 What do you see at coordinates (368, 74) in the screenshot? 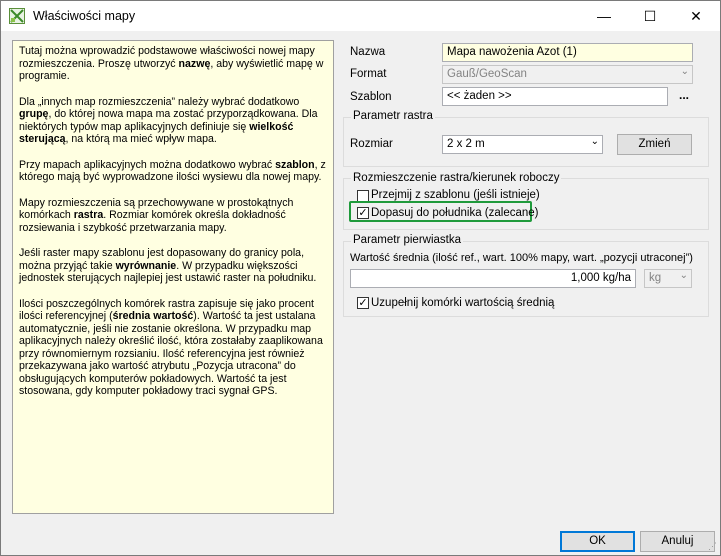
I see `format-label: Format` at bounding box center [368, 74].